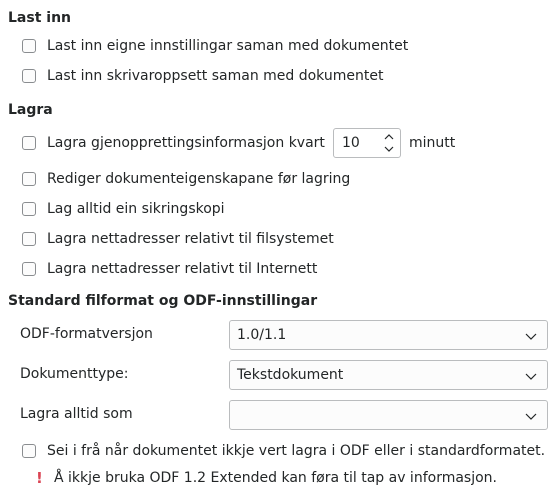  Describe the element at coordinates (163, 301) in the screenshot. I see `format-section-title: Standard filformat og ODF-innstillingar` at that location.